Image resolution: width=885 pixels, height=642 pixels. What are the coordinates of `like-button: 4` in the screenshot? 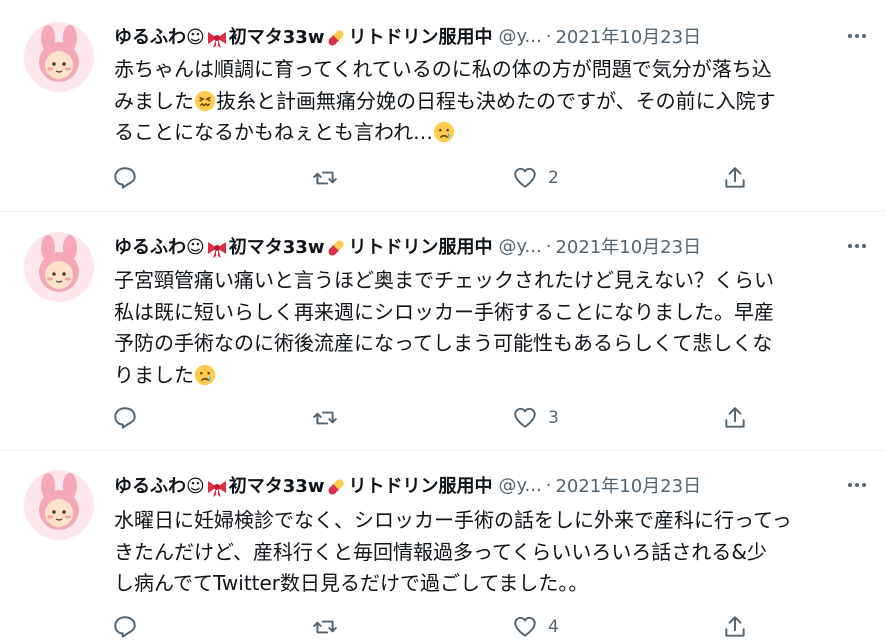 It's located at (535, 627).